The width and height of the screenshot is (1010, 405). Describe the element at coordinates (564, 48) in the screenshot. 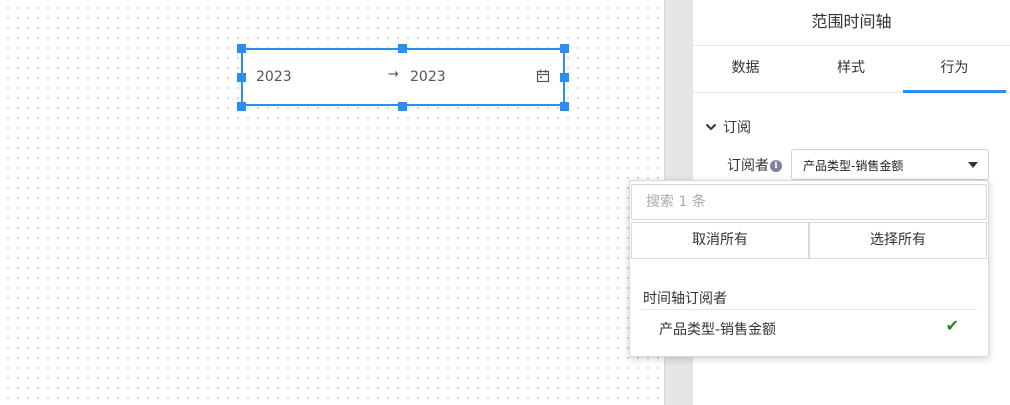

I see `resize-handle-top-right` at that location.